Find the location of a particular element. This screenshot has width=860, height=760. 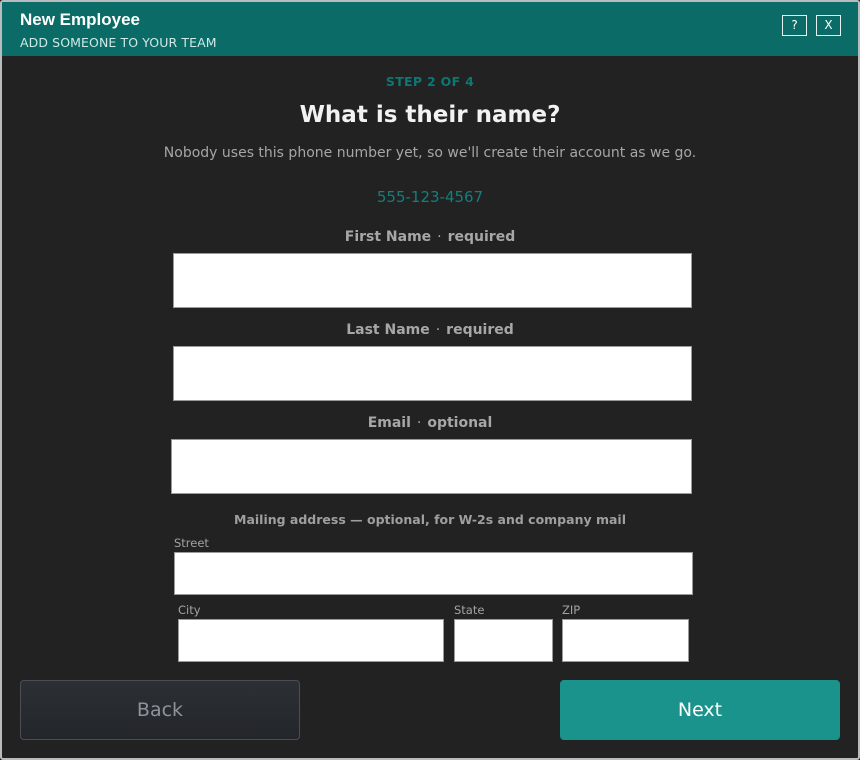

first-name-label-text: First Name is located at coordinates (388, 237).